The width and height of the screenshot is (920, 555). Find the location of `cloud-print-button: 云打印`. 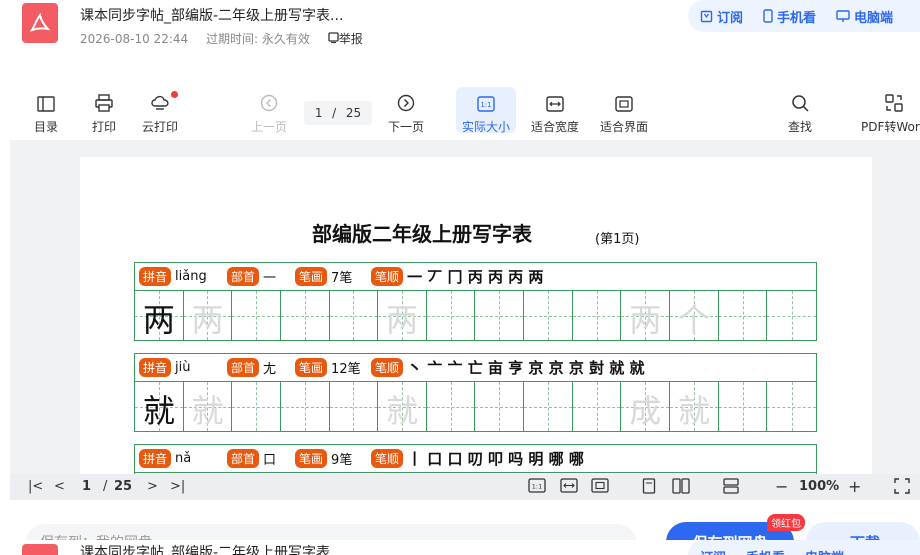

cloud-print-button: 云打印 is located at coordinates (160, 113).